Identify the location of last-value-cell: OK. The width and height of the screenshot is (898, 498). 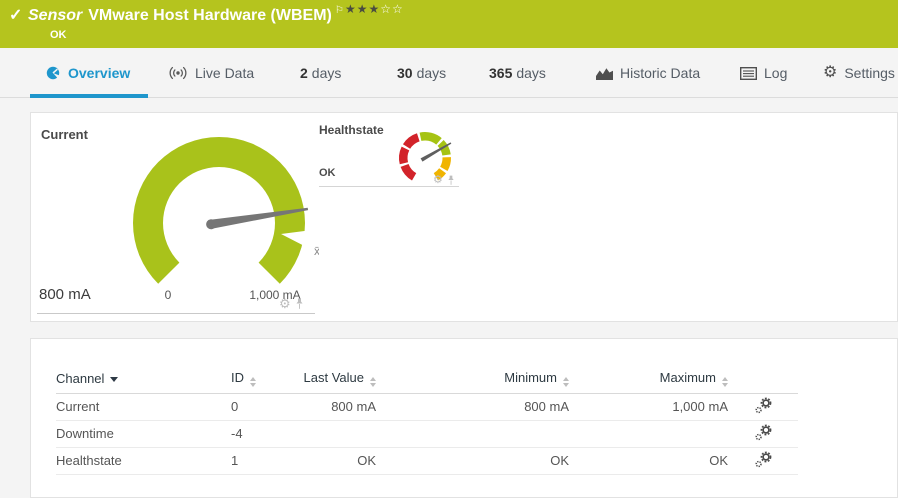
(338, 461).